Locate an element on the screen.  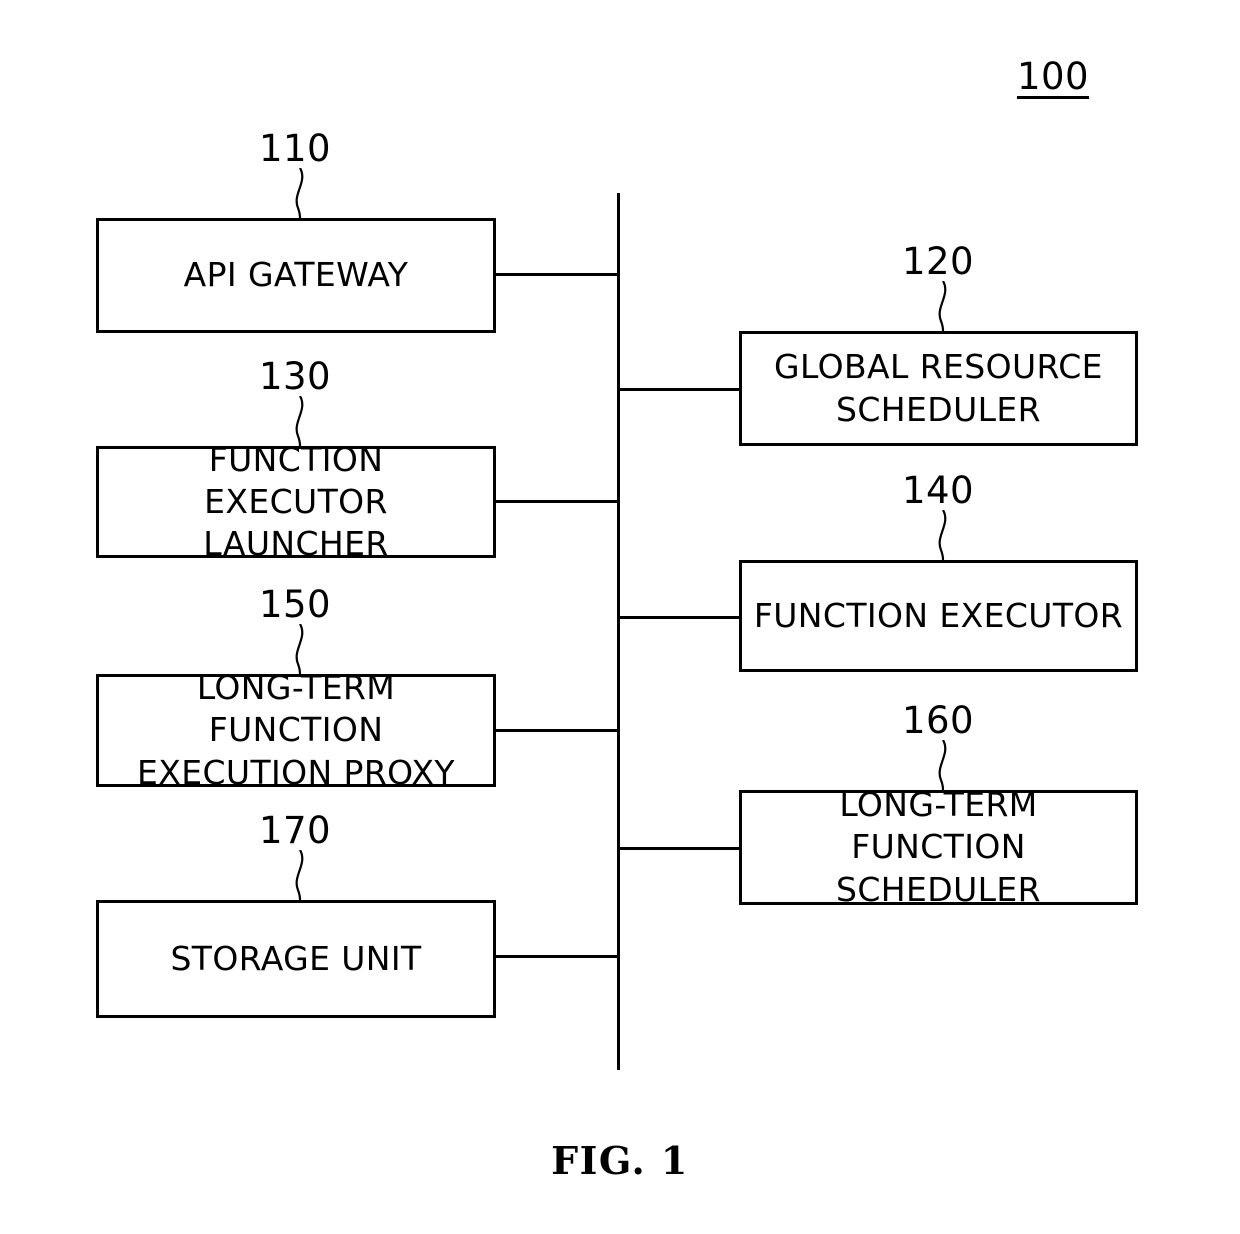
system-reference-number: 100 is located at coordinates (1053, 76).